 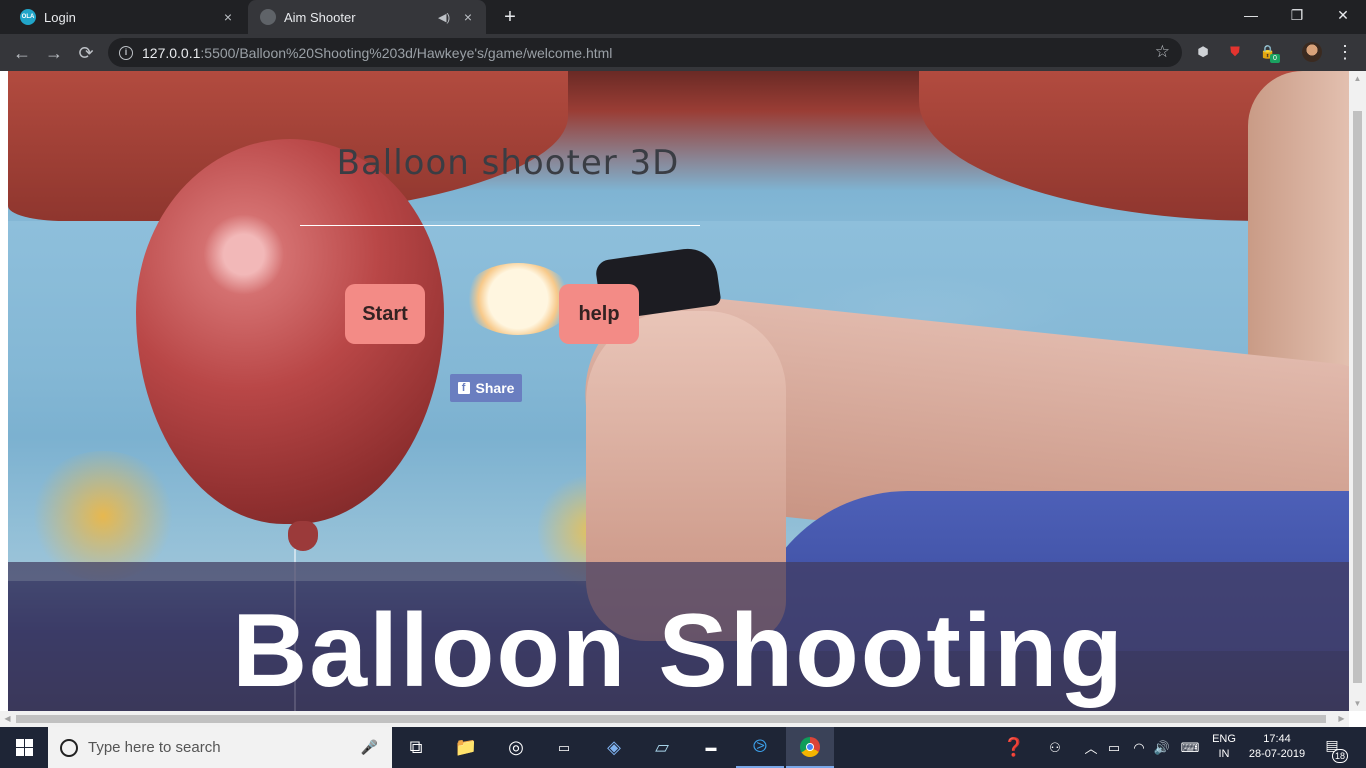 What do you see at coordinates (1275, 58) in the screenshot?
I see `extension-badge: 0` at bounding box center [1275, 58].